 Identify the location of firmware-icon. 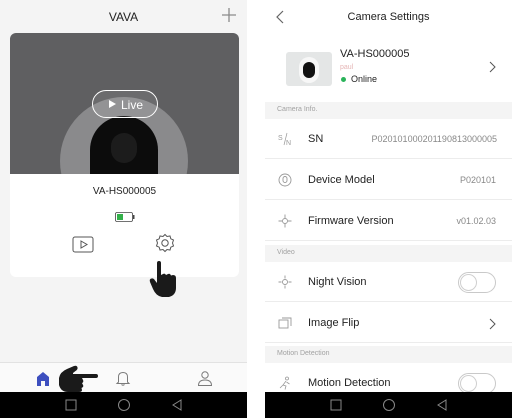
(285, 221).